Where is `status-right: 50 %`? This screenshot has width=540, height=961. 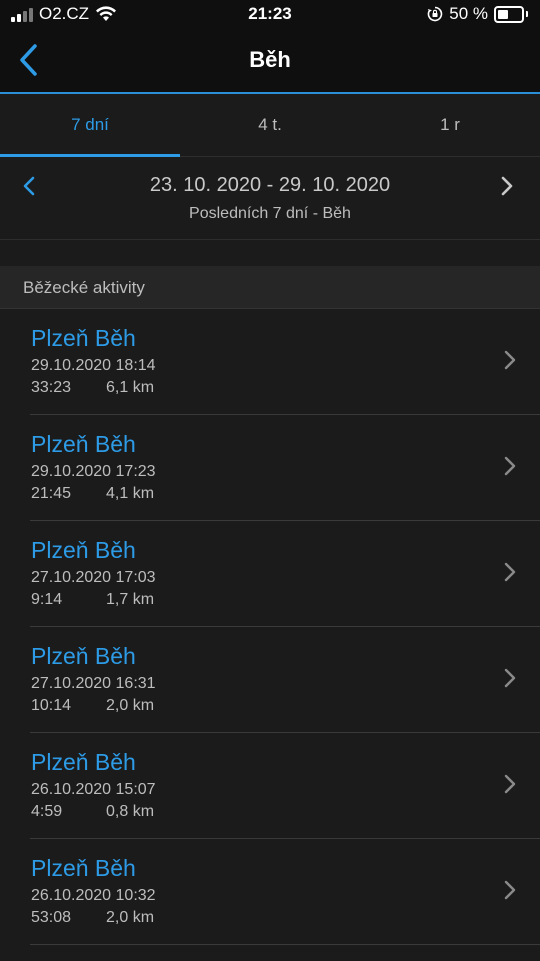
status-right: 50 % is located at coordinates (477, 14).